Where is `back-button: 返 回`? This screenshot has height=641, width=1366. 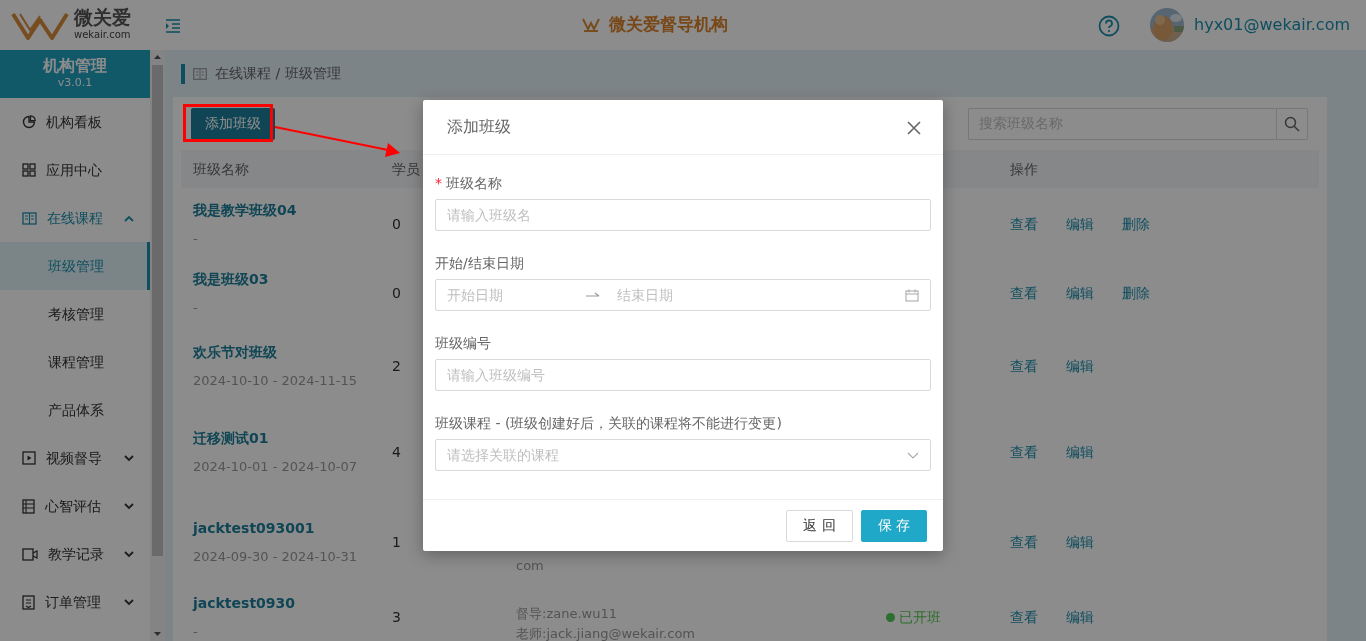 back-button: 返 回 is located at coordinates (819, 525).